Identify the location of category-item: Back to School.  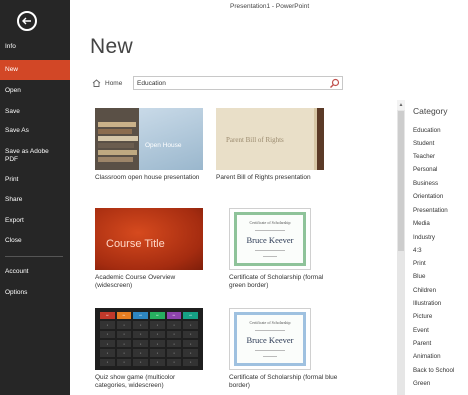
(433, 370).